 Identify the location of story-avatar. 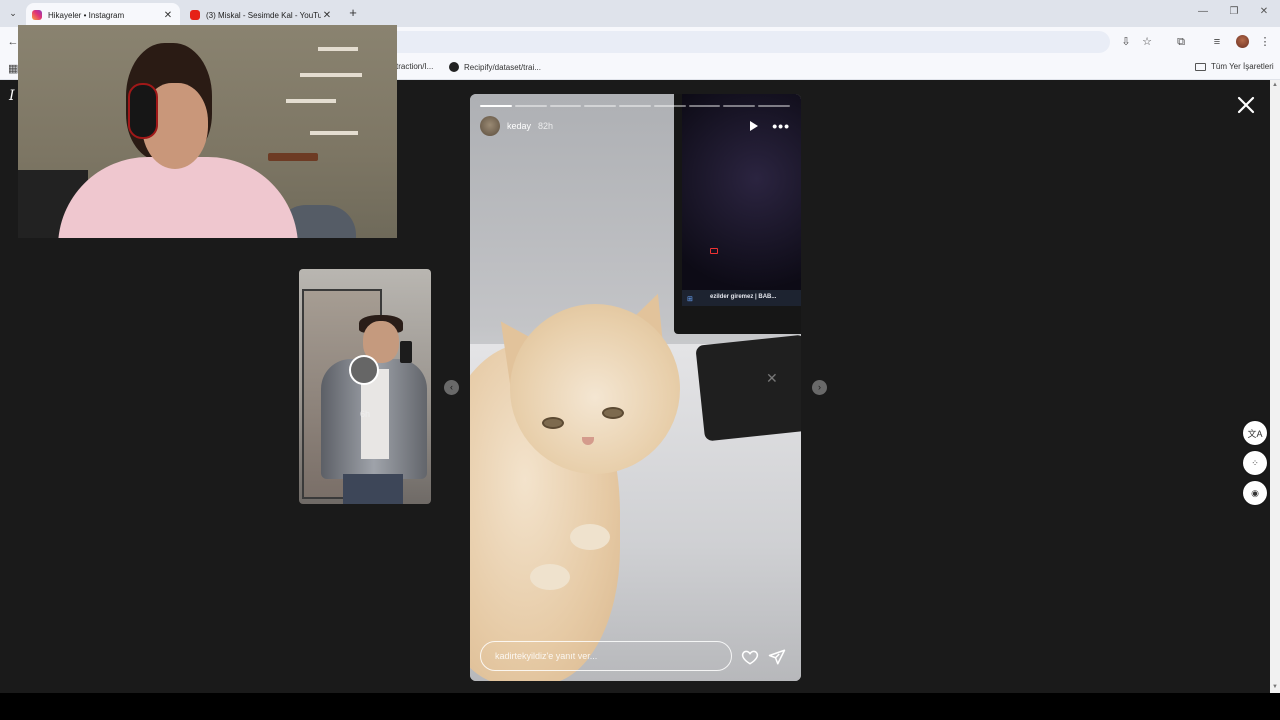
(364, 370).